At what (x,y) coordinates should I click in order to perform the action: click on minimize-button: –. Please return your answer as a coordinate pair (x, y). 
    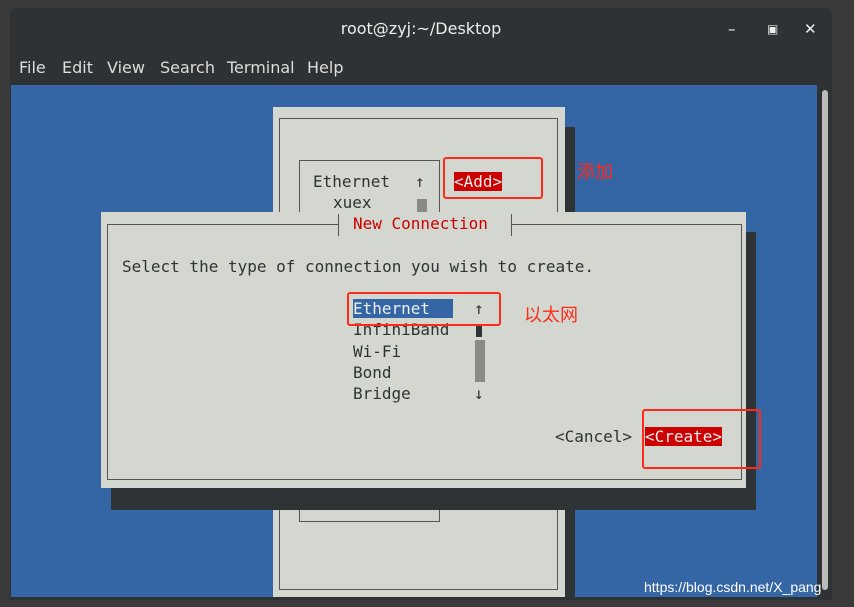
    Looking at the image, I should click on (732, 29).